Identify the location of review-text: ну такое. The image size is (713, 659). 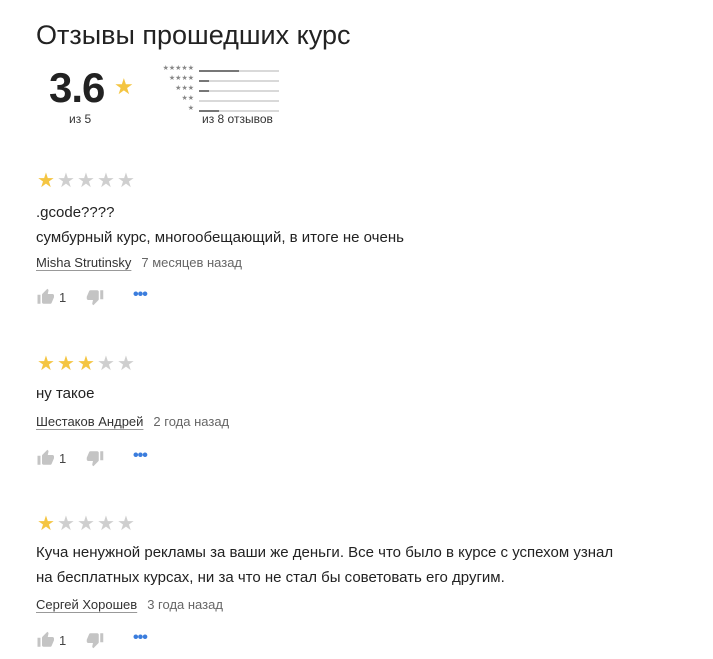
(366, 393).